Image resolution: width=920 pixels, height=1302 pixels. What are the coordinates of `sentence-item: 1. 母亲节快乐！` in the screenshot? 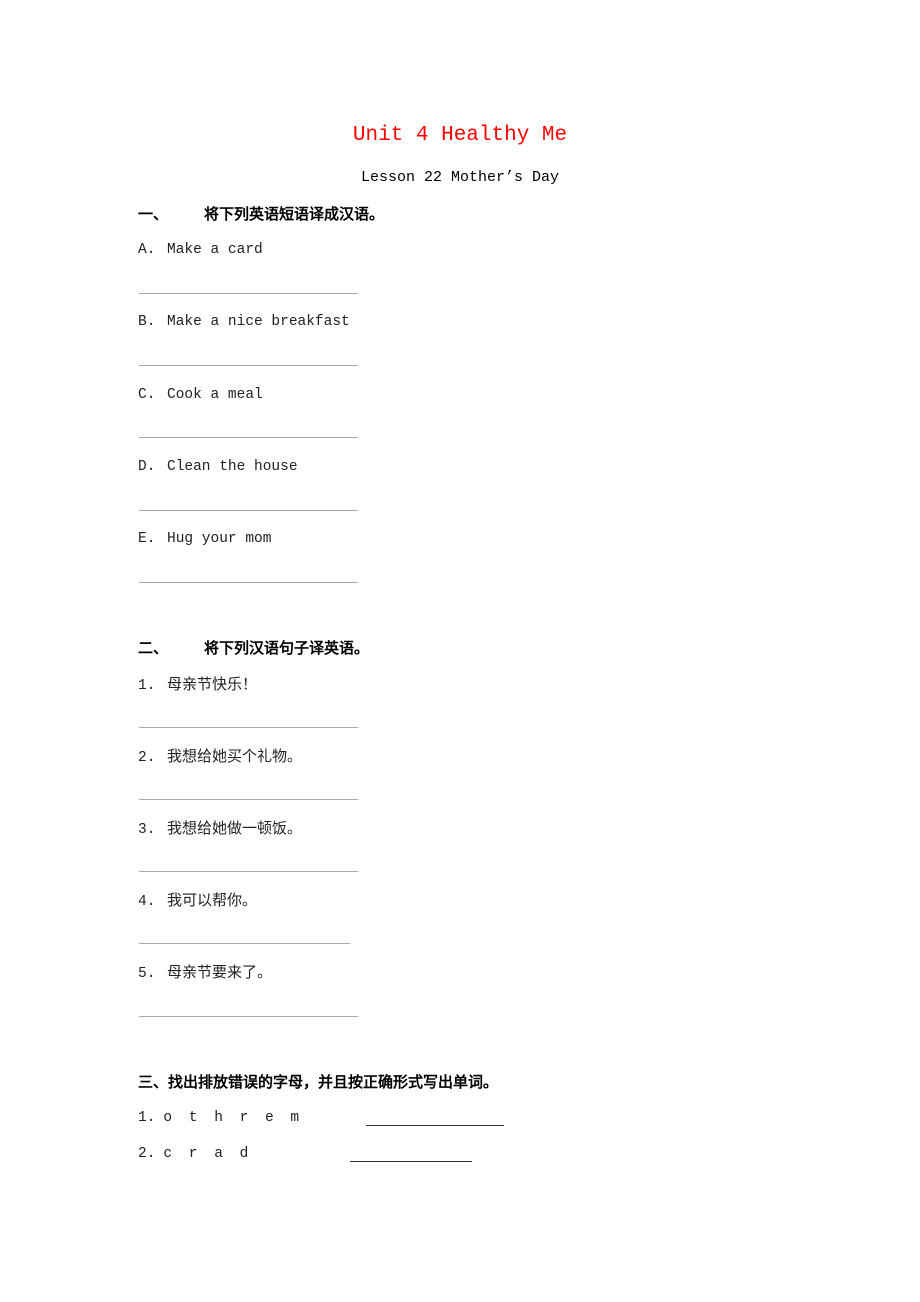 It's located at (197, 685).